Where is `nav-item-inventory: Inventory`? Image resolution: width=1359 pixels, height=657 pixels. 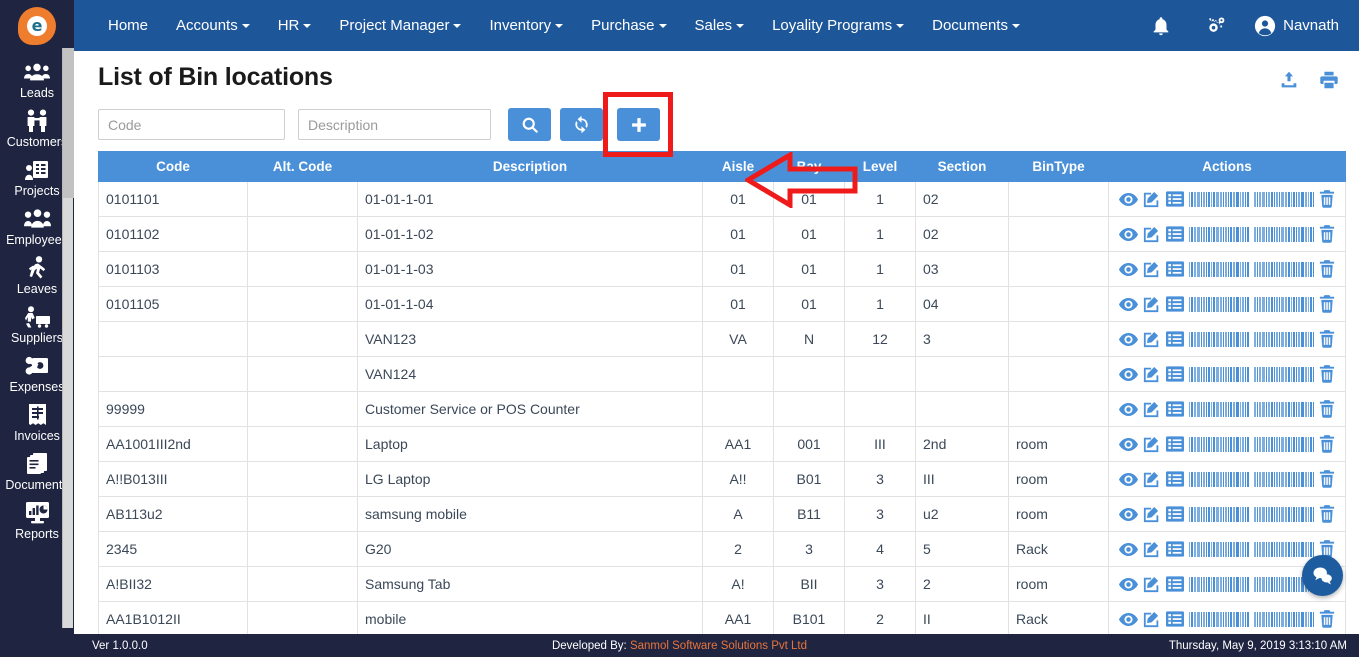 nav-item-inventory: Inventory is located at coordinates (526, 25).